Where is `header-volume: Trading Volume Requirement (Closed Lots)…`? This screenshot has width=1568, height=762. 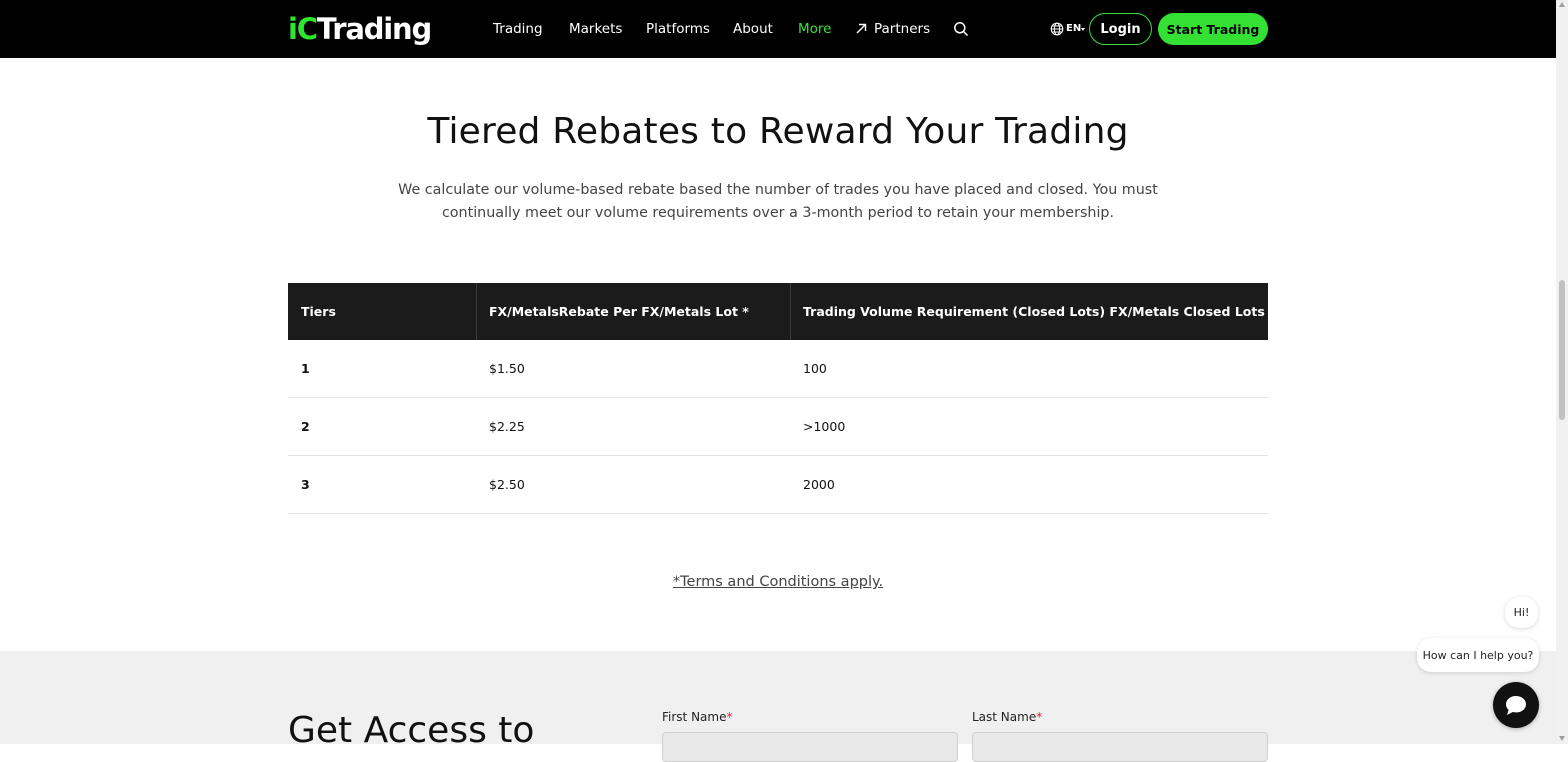 header-volume: Trading Volume Requirement (Closed Lots)… is located at coordinates (1034, 311).